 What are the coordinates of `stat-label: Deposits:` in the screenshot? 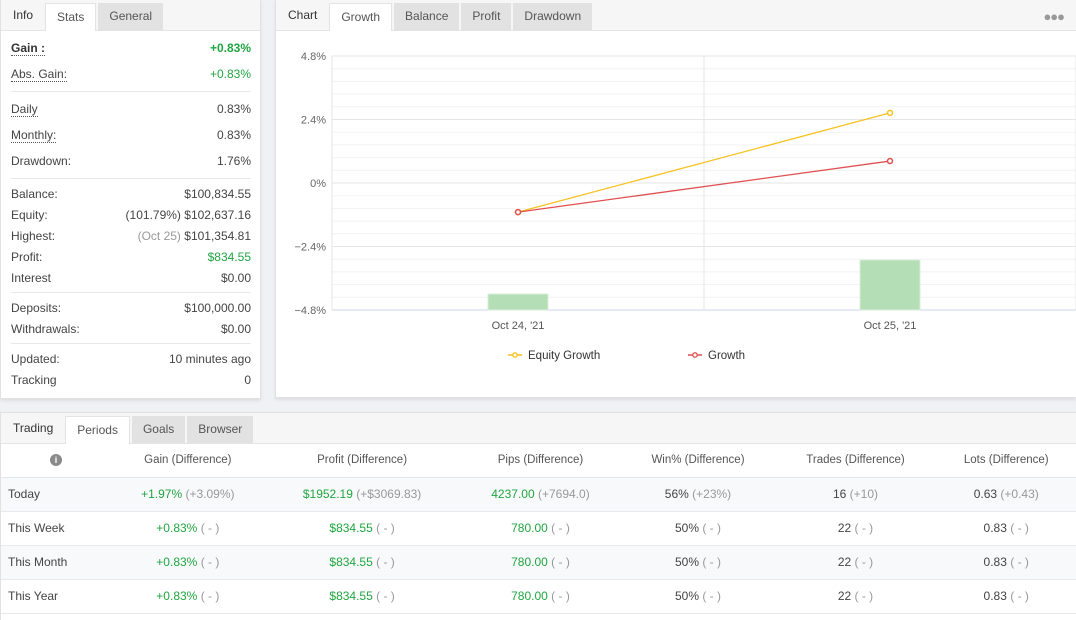 It's located at (36, 308).